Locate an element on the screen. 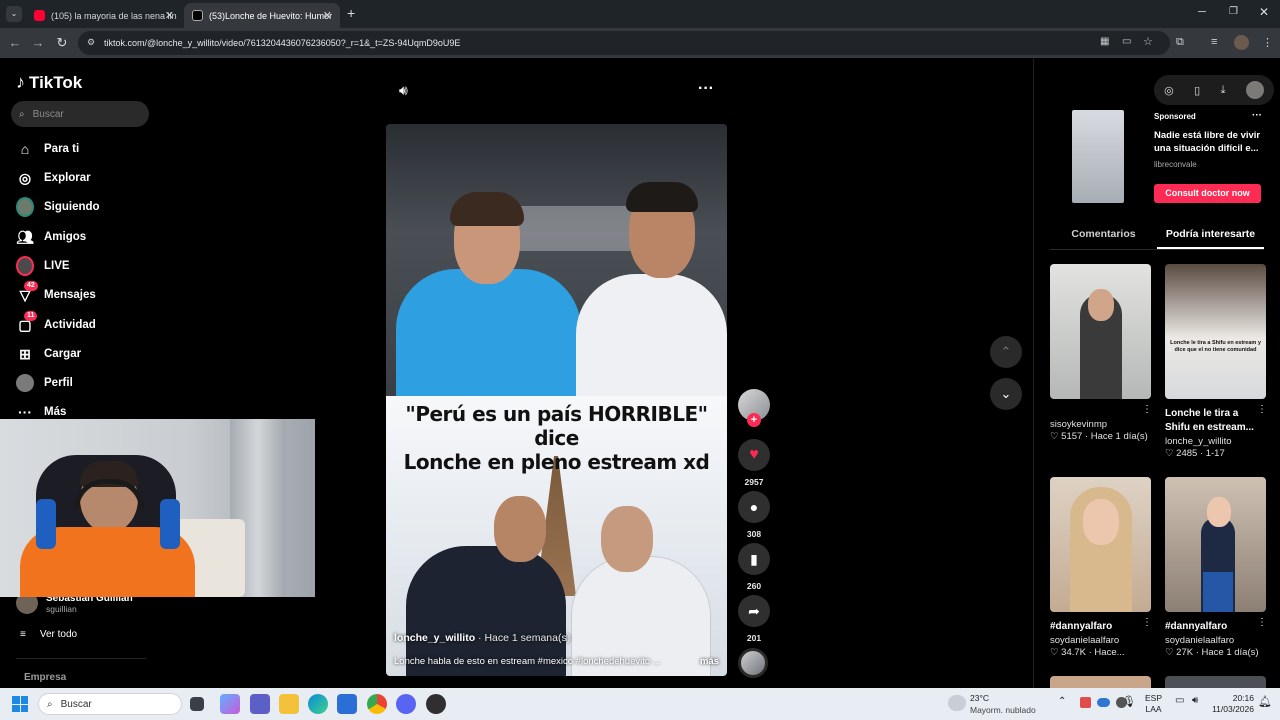 The width and height of the screenshot is (1280, 720). task-view-icon is located at coordinates (197, 704).